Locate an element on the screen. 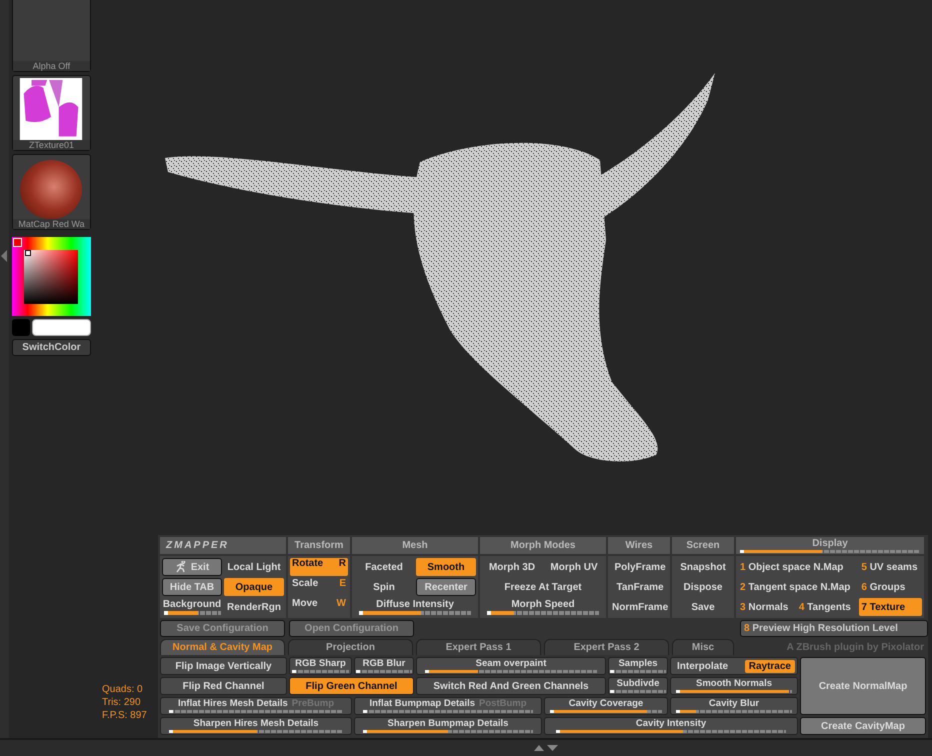 The width and height of the screenshot is (932, 756). display-toggle: 7 Texture is located at coordinates (890, 607).